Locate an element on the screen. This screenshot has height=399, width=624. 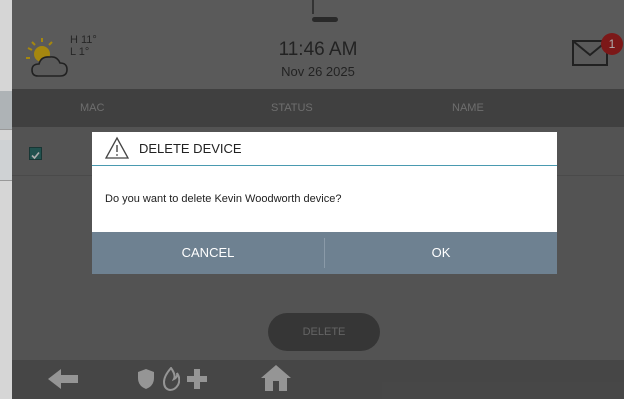
cancel-button: CANCEL is located at coordinates (208, 253).